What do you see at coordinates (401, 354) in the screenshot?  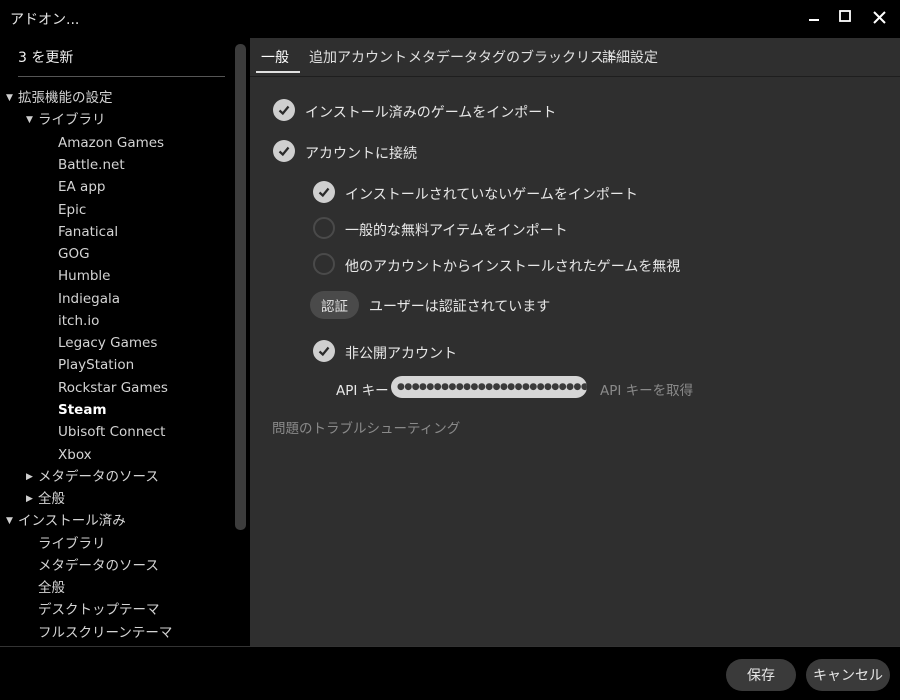 I see `private-account-label: 非公開アカウント` at bounding box center [401, 354].